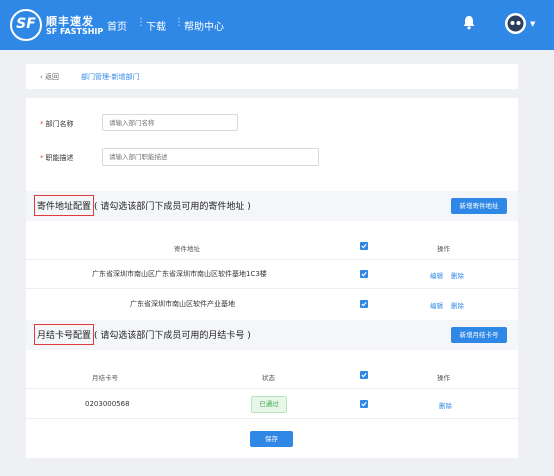 The width and height of the screenshot is (554, 476). What do you see at coordinates (107, 404) in the screenshot?
I see `card-number-cell: 0203000568` at bounding box center [107, 404].